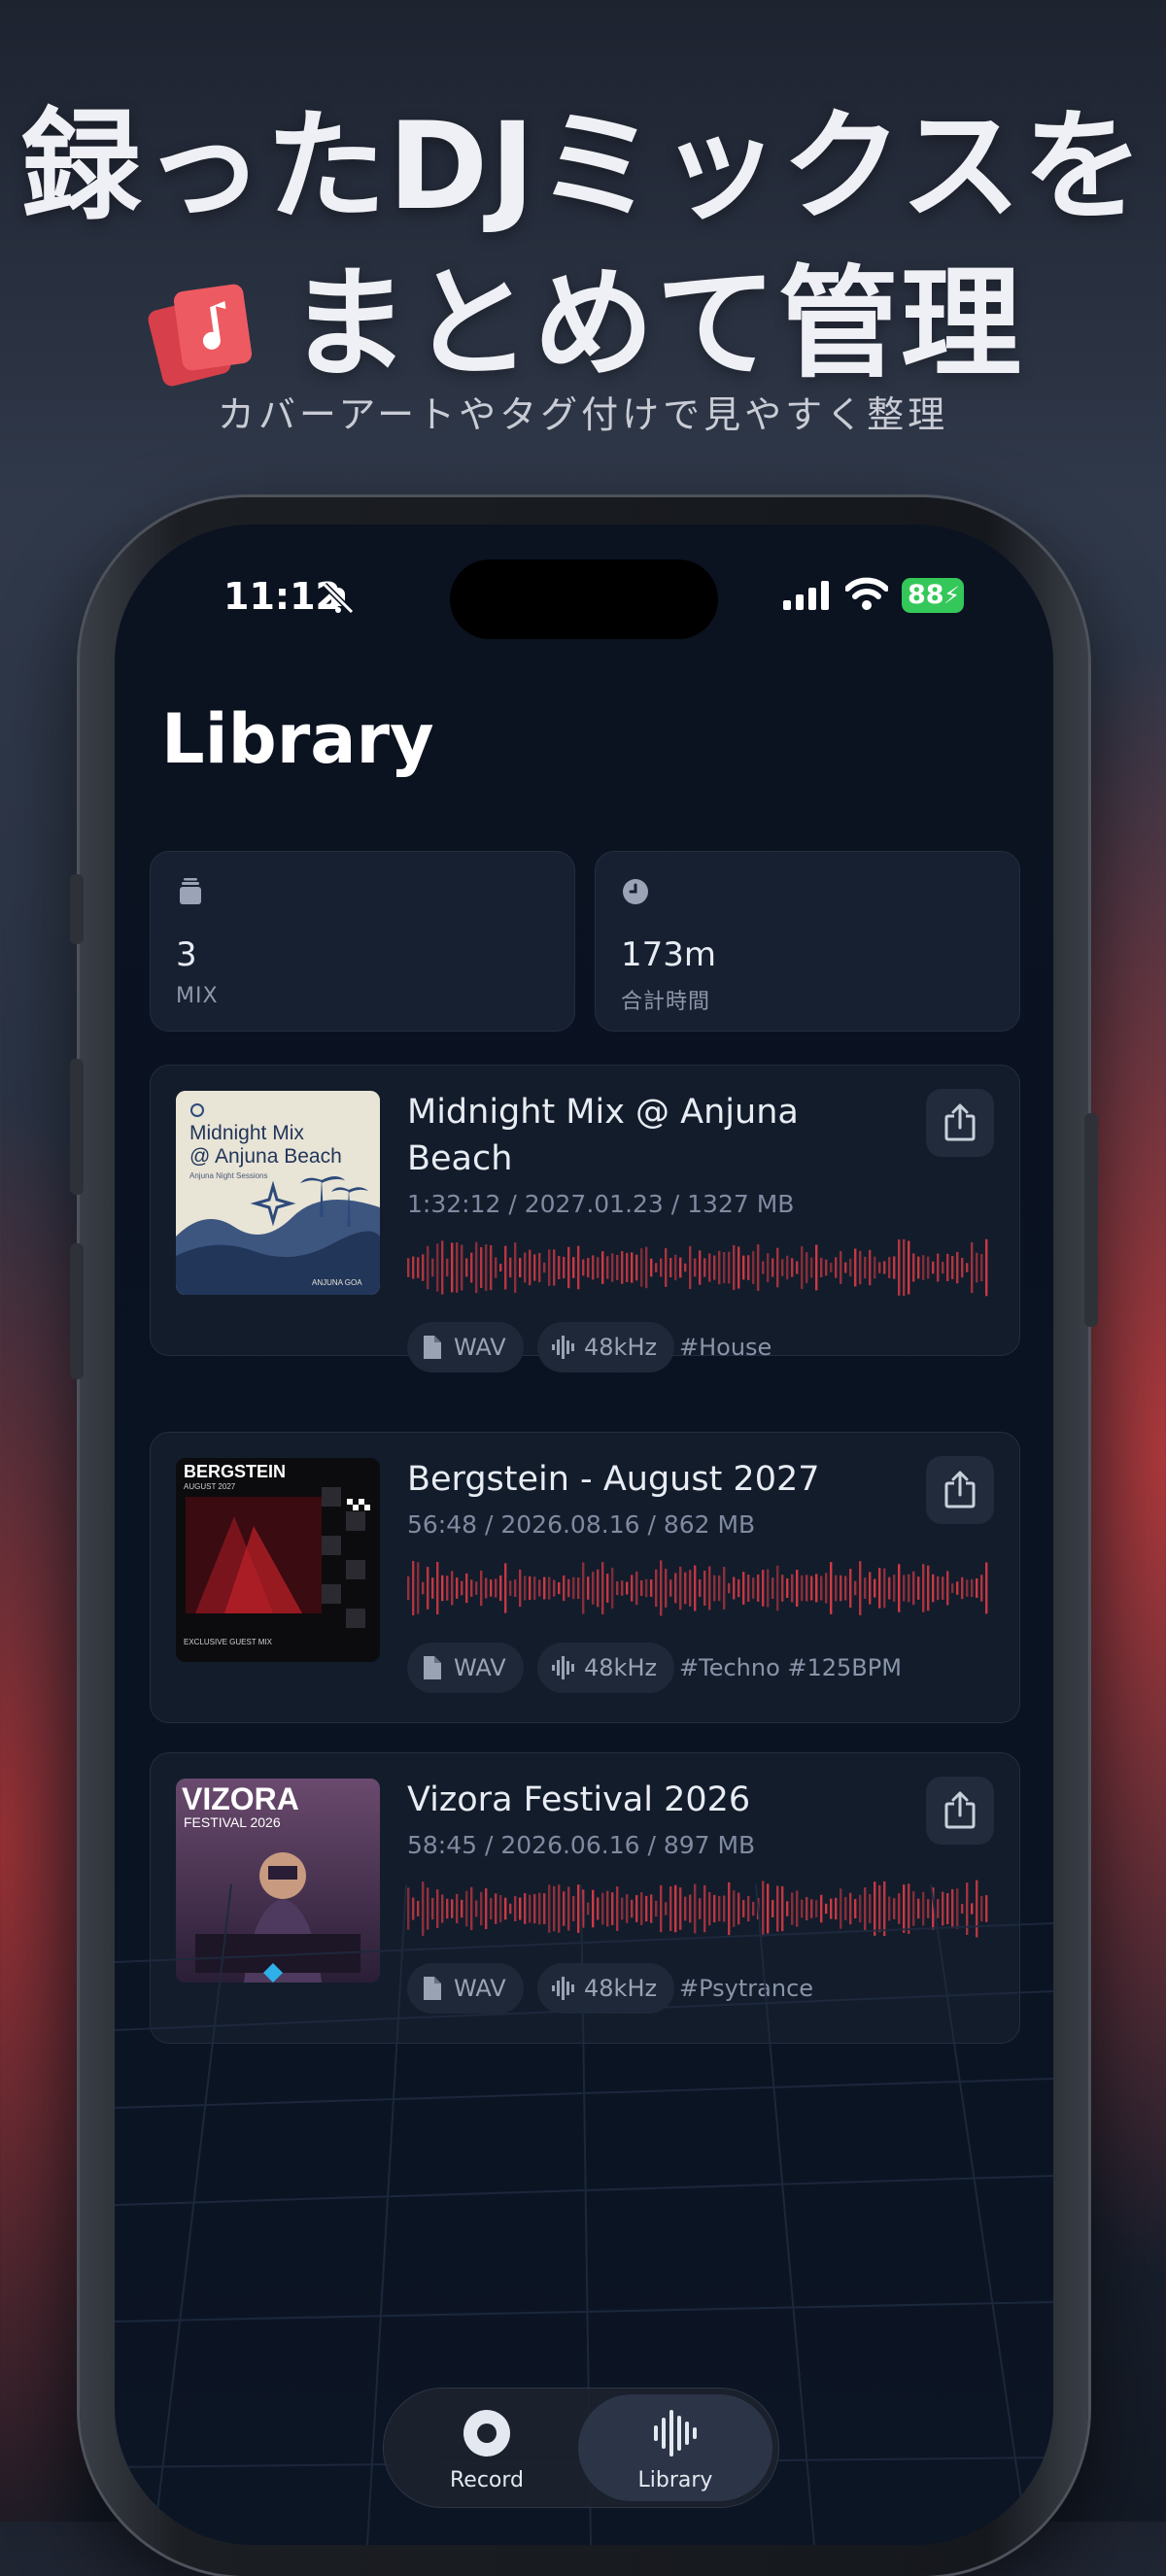 This screenshot has width=1166, height=2576. I want to click on cover-footer: EXCLUSIVE GUEST MIX, so click(228, 1642).